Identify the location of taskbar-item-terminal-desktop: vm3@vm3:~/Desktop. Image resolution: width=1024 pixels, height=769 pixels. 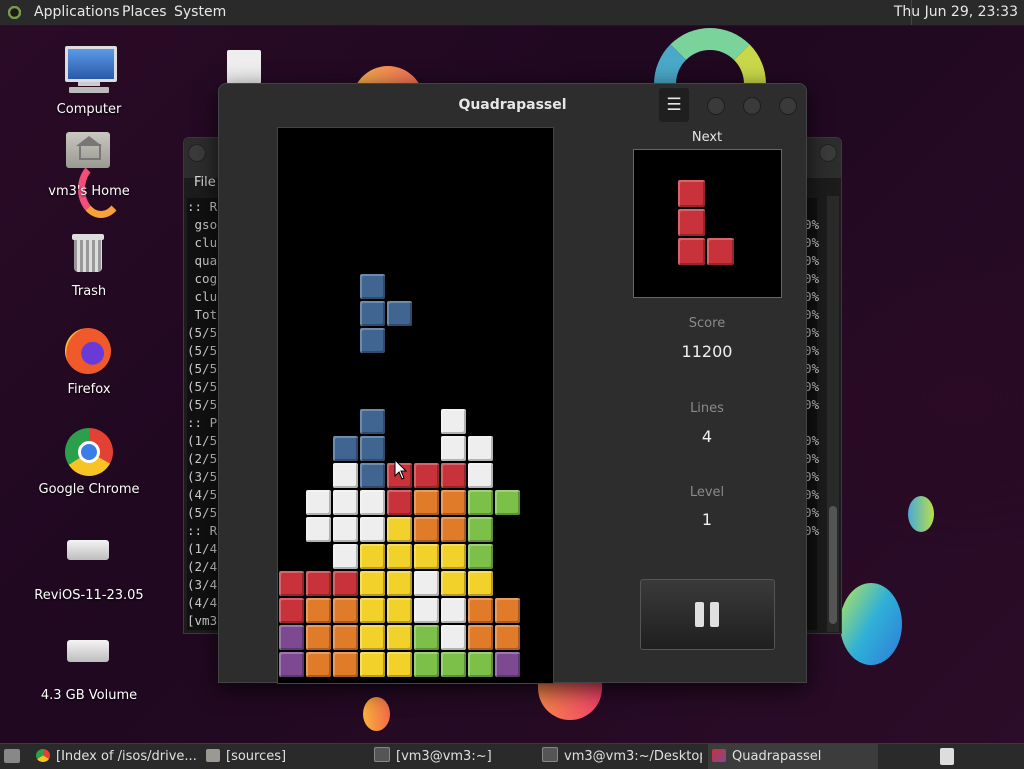
(622, 756).